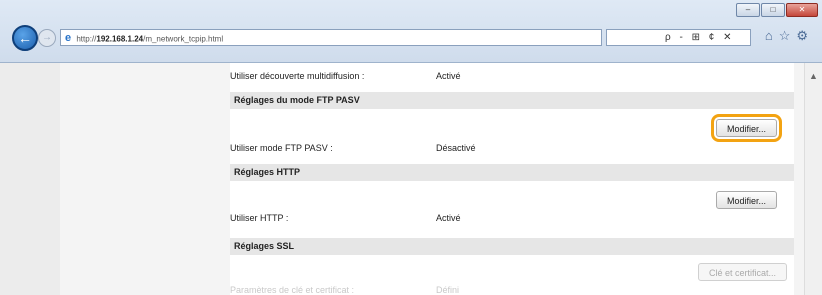  Describe the element at coordinates (68, 38) in the screenshot. I see `ie-logo-icon: e` at that location.